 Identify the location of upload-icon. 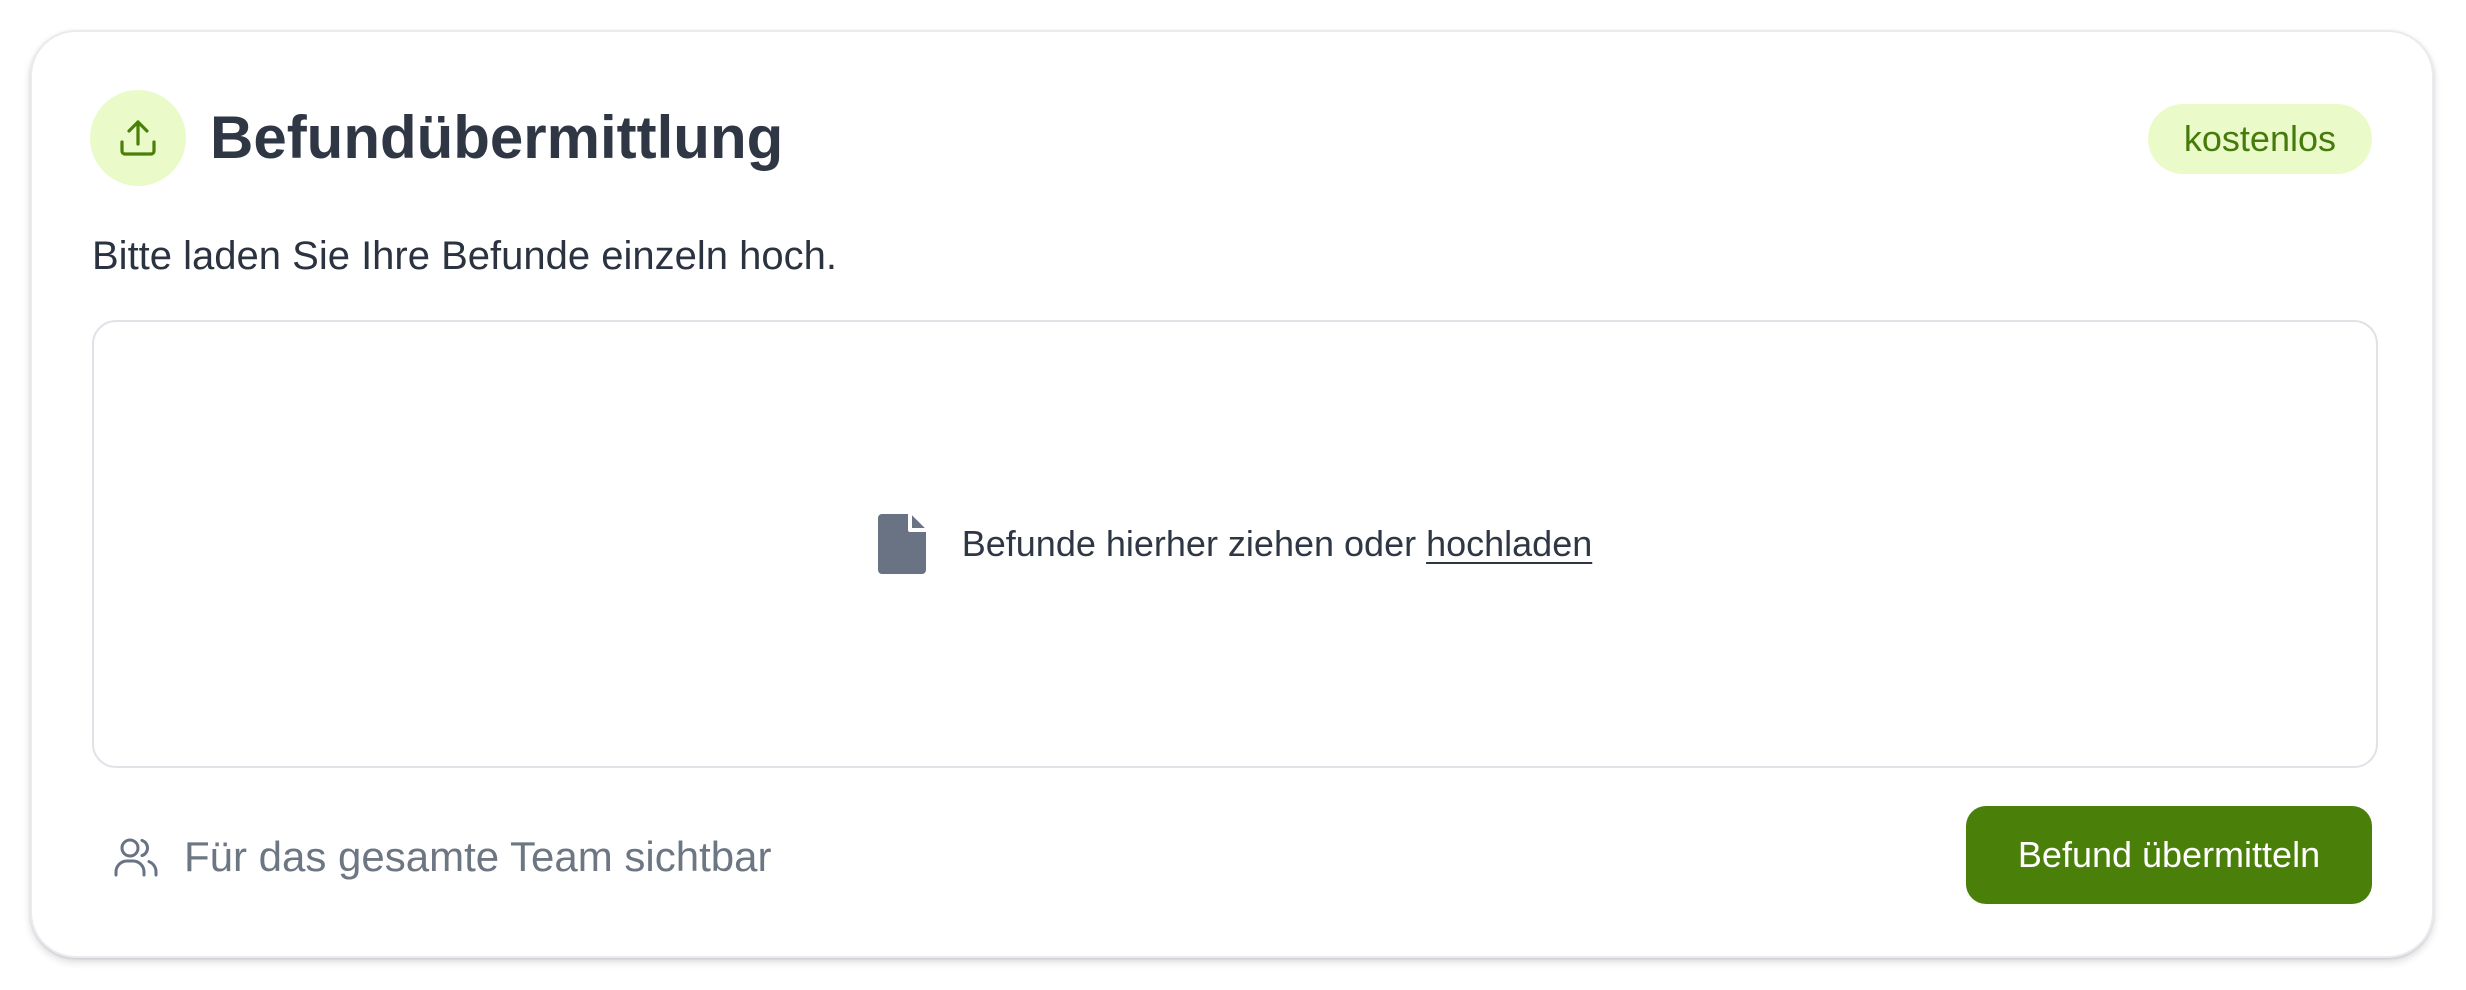
(138, 138).